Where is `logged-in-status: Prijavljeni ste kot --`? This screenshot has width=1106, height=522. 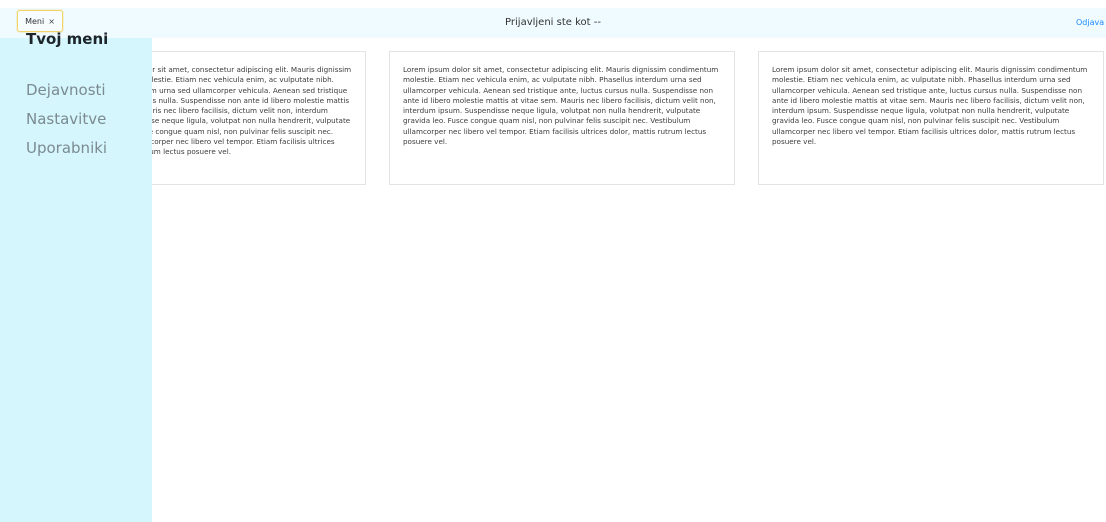
logged-in-status: Prijavljeni ste kot -- is located at coordinates (553, 22).